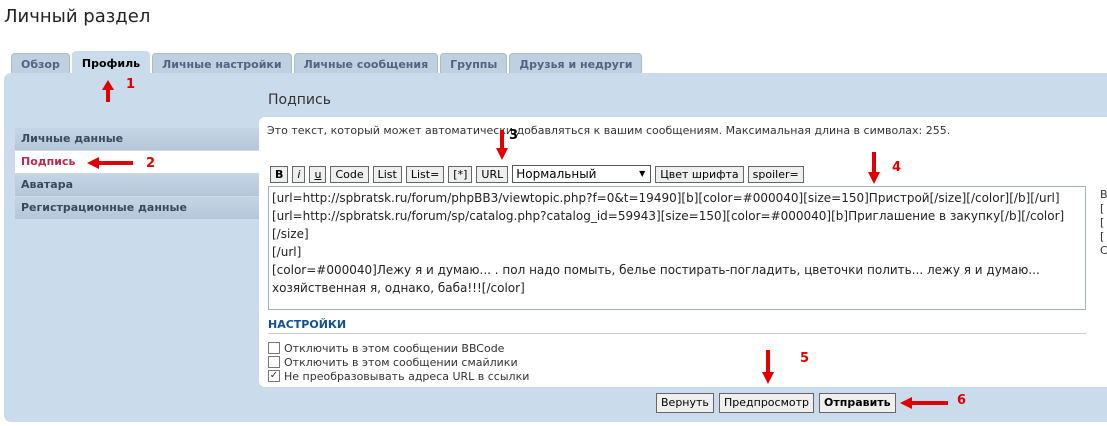  Describe the element at coordinates (492, 174) in the screenshot. I see `url-button: URL` at that location.